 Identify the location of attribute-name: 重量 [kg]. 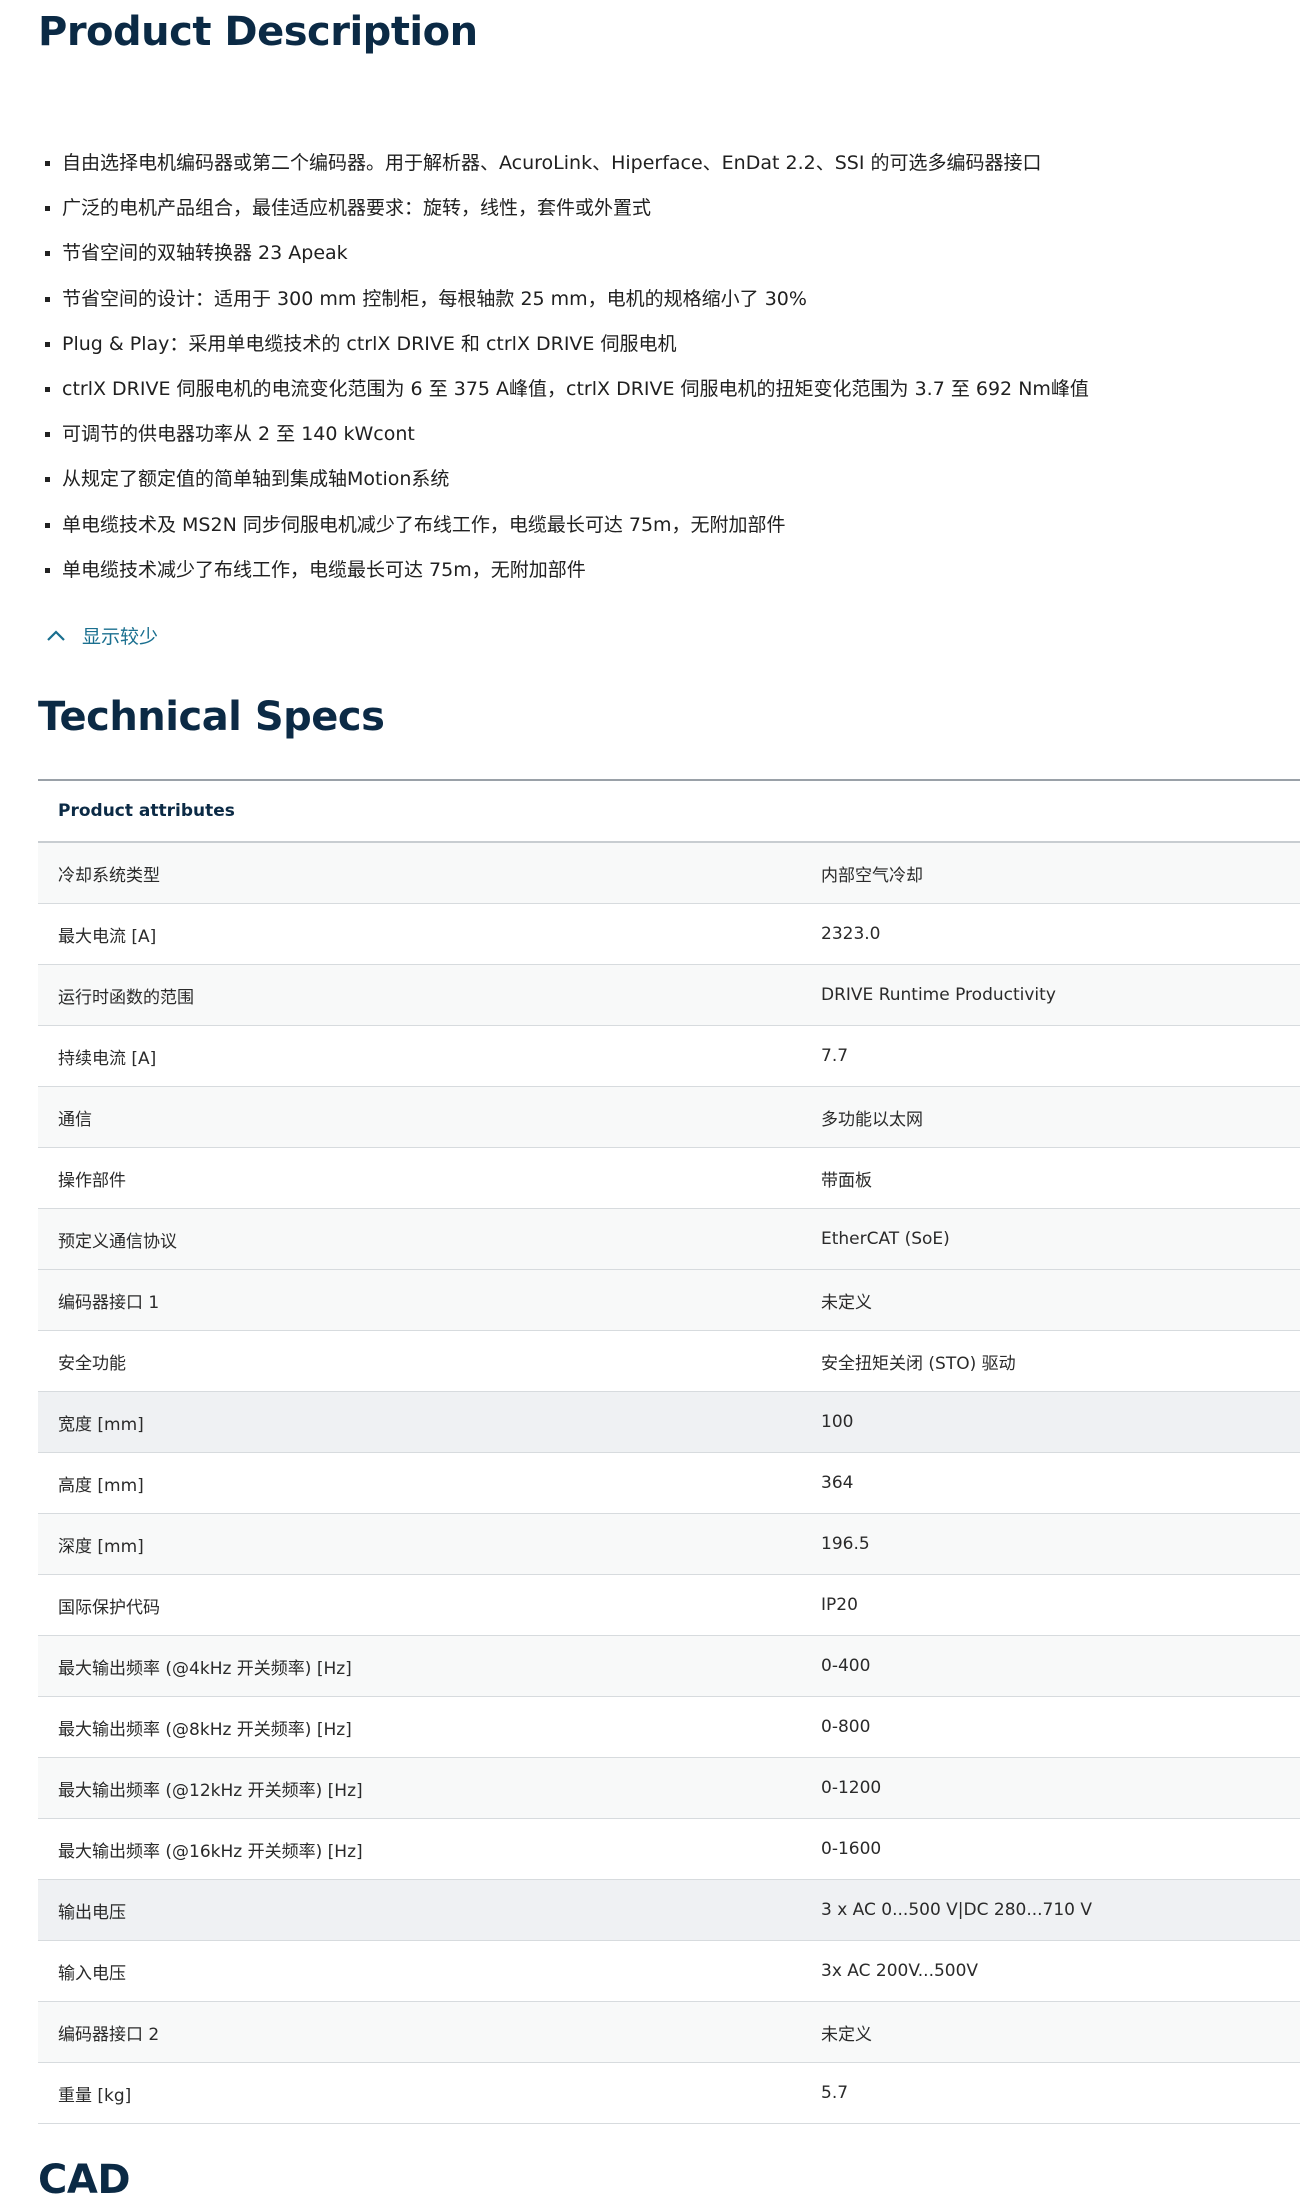
(419, 2093).